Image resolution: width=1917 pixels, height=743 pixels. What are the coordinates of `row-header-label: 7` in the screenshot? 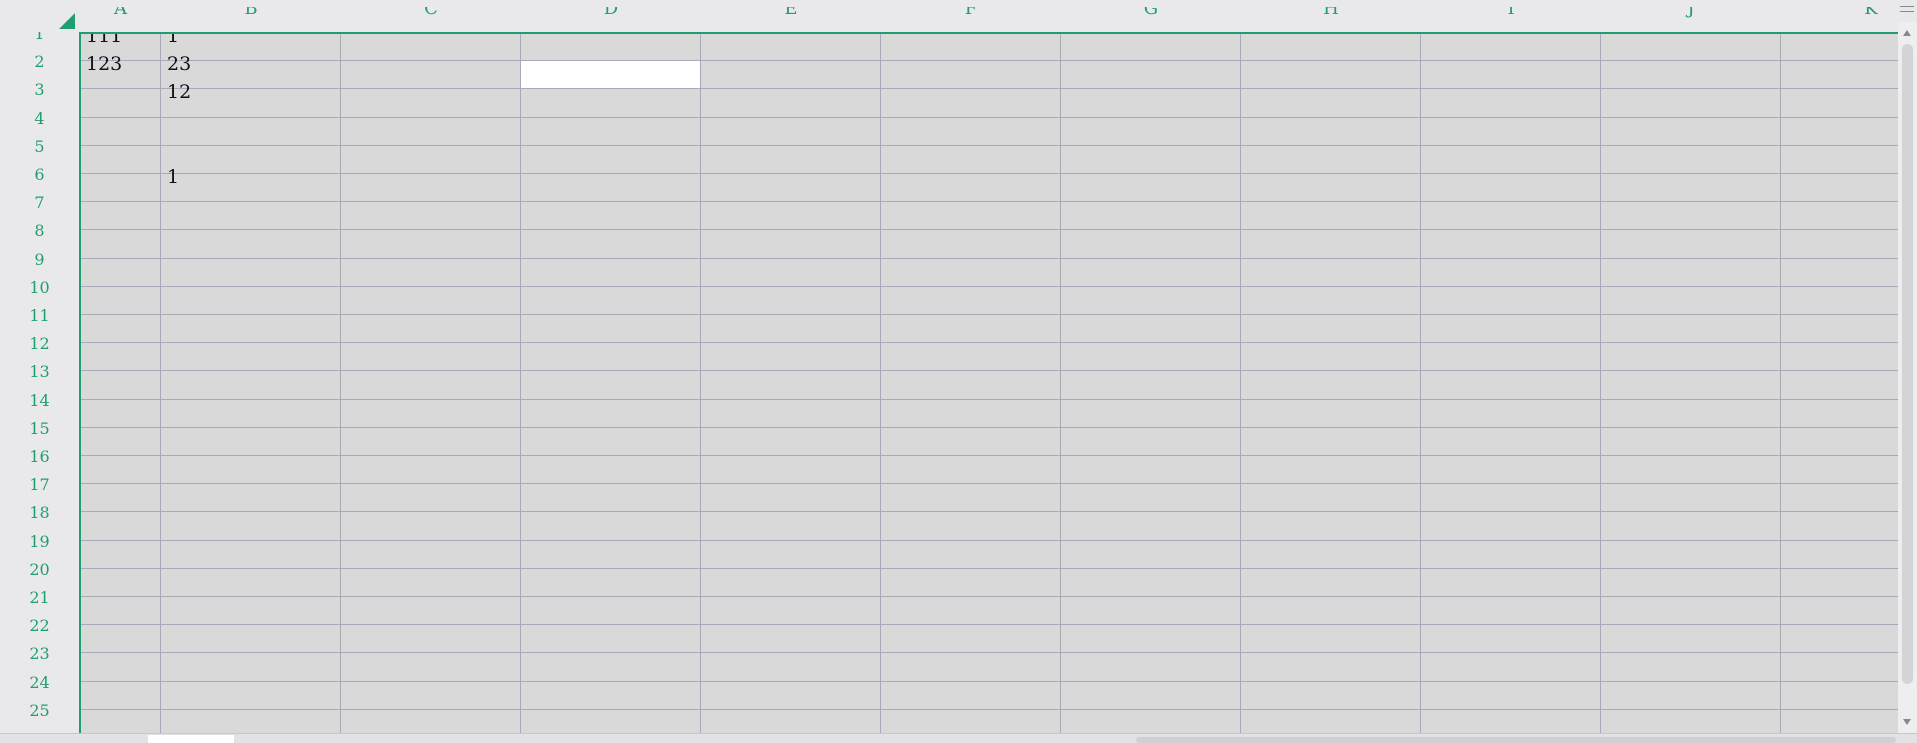 It's located at (39, 203).